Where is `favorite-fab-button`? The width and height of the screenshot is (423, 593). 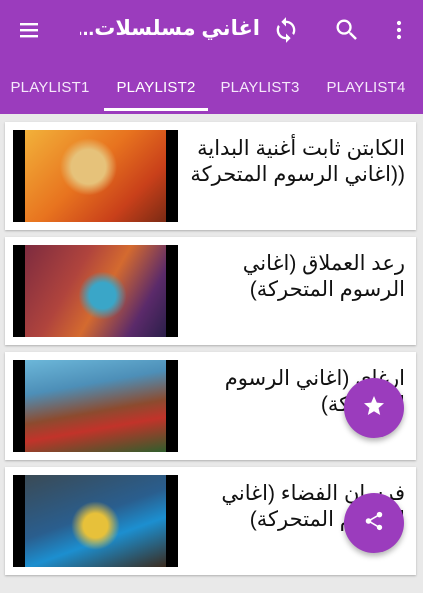
favorite-fab-button is located at coordinates (374, 408).